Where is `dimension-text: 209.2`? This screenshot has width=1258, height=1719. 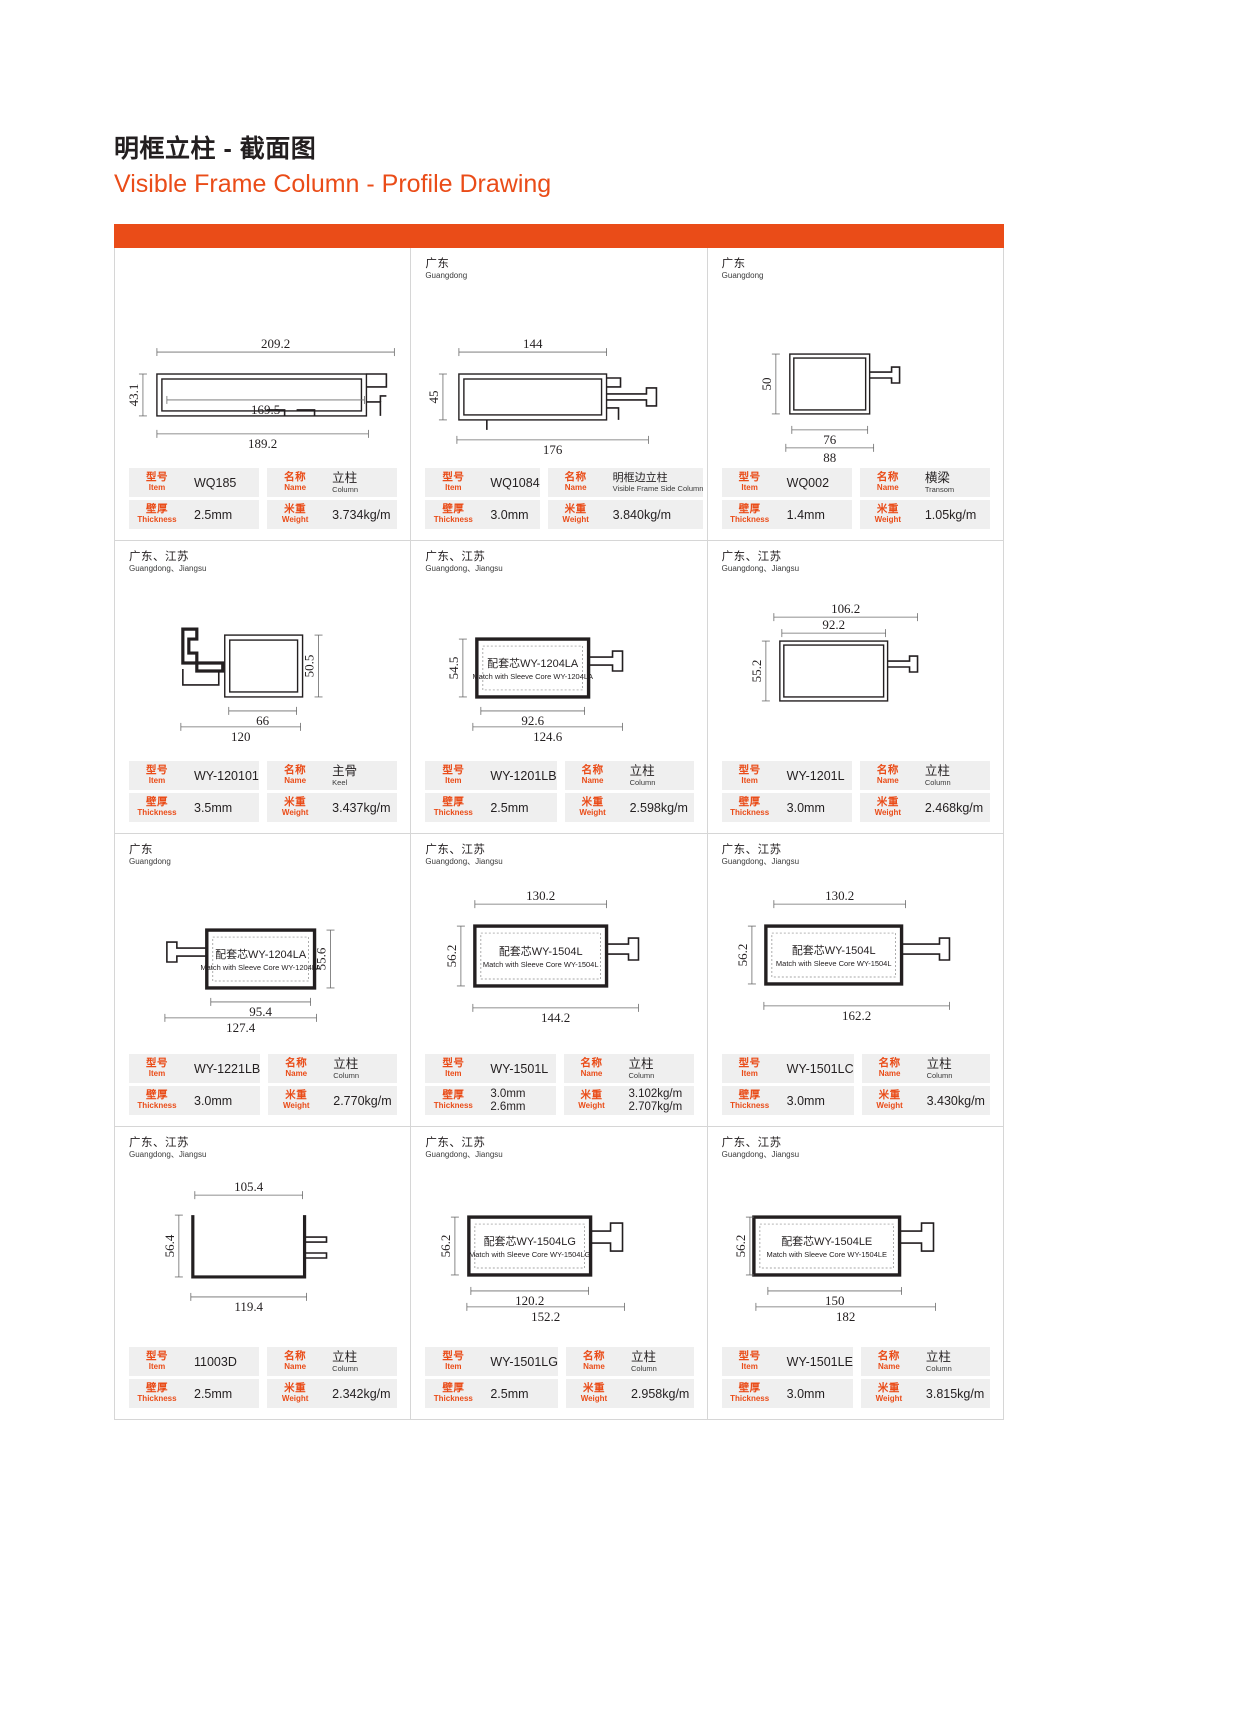 dimension-text: 209.2 is located at coordinates (275, 343).